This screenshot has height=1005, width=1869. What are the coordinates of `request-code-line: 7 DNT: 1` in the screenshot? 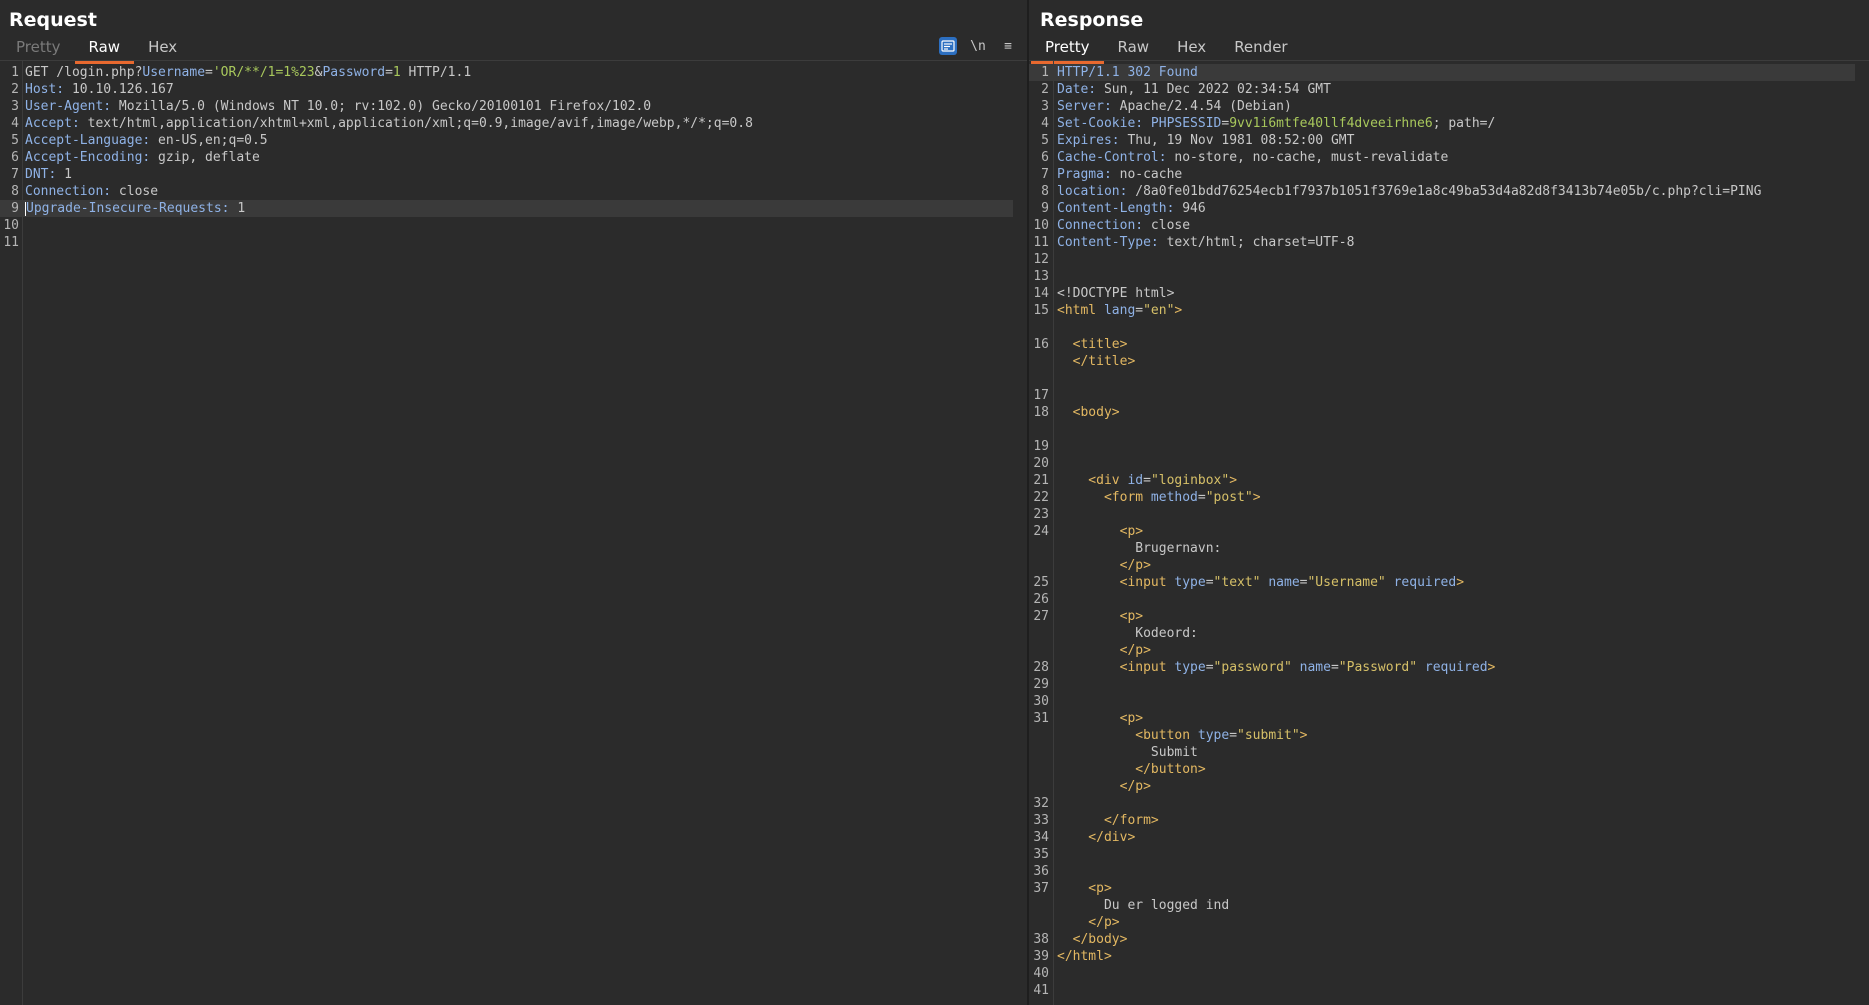 It's located at (506, 174).